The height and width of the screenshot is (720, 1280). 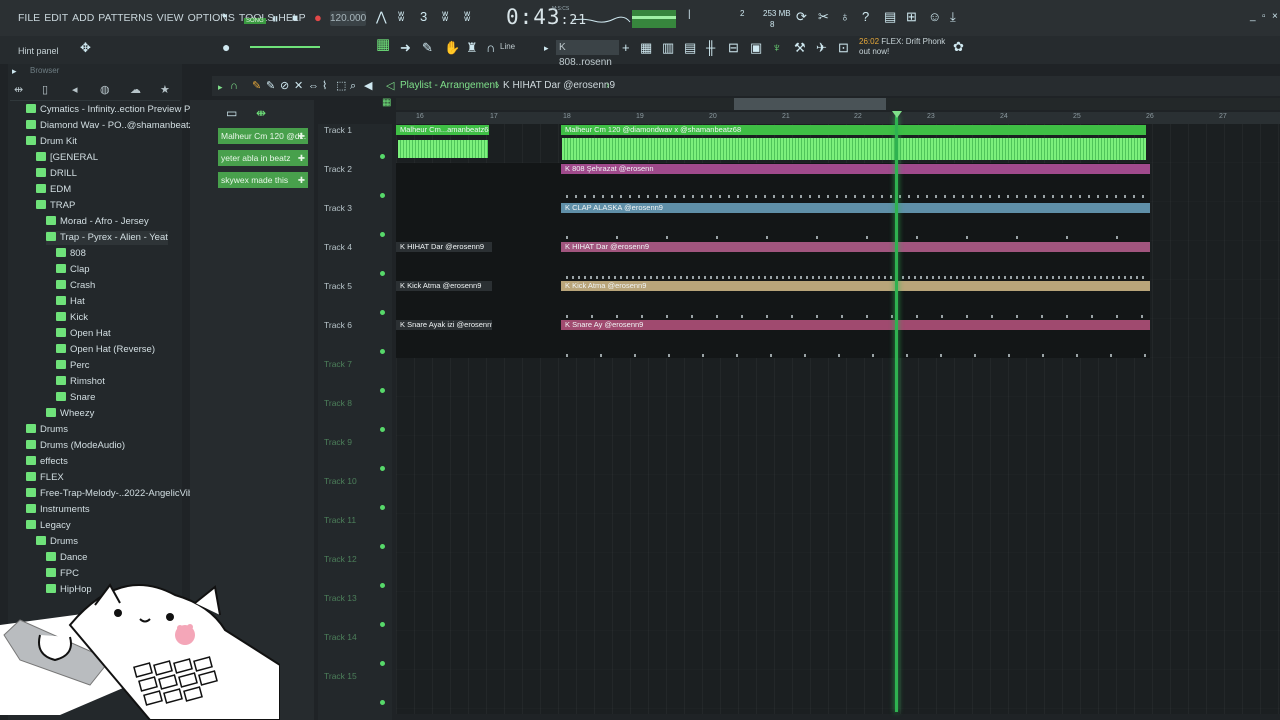 I want to click on picker-mode-icon: ▭, so click(x=231, y=113).